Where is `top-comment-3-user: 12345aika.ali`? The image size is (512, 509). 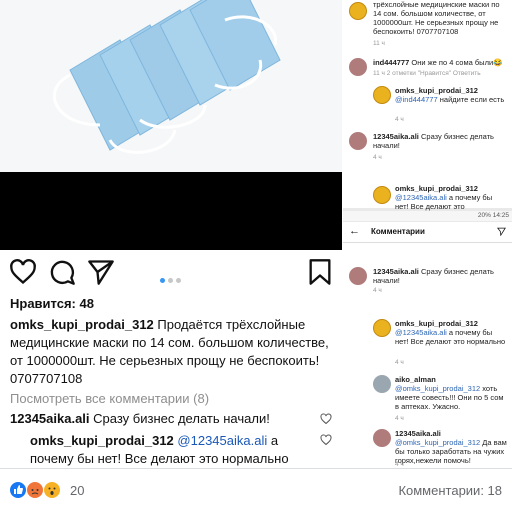
top-comment-3-user: 12345aika.ali is located at coordinates (396, 136).